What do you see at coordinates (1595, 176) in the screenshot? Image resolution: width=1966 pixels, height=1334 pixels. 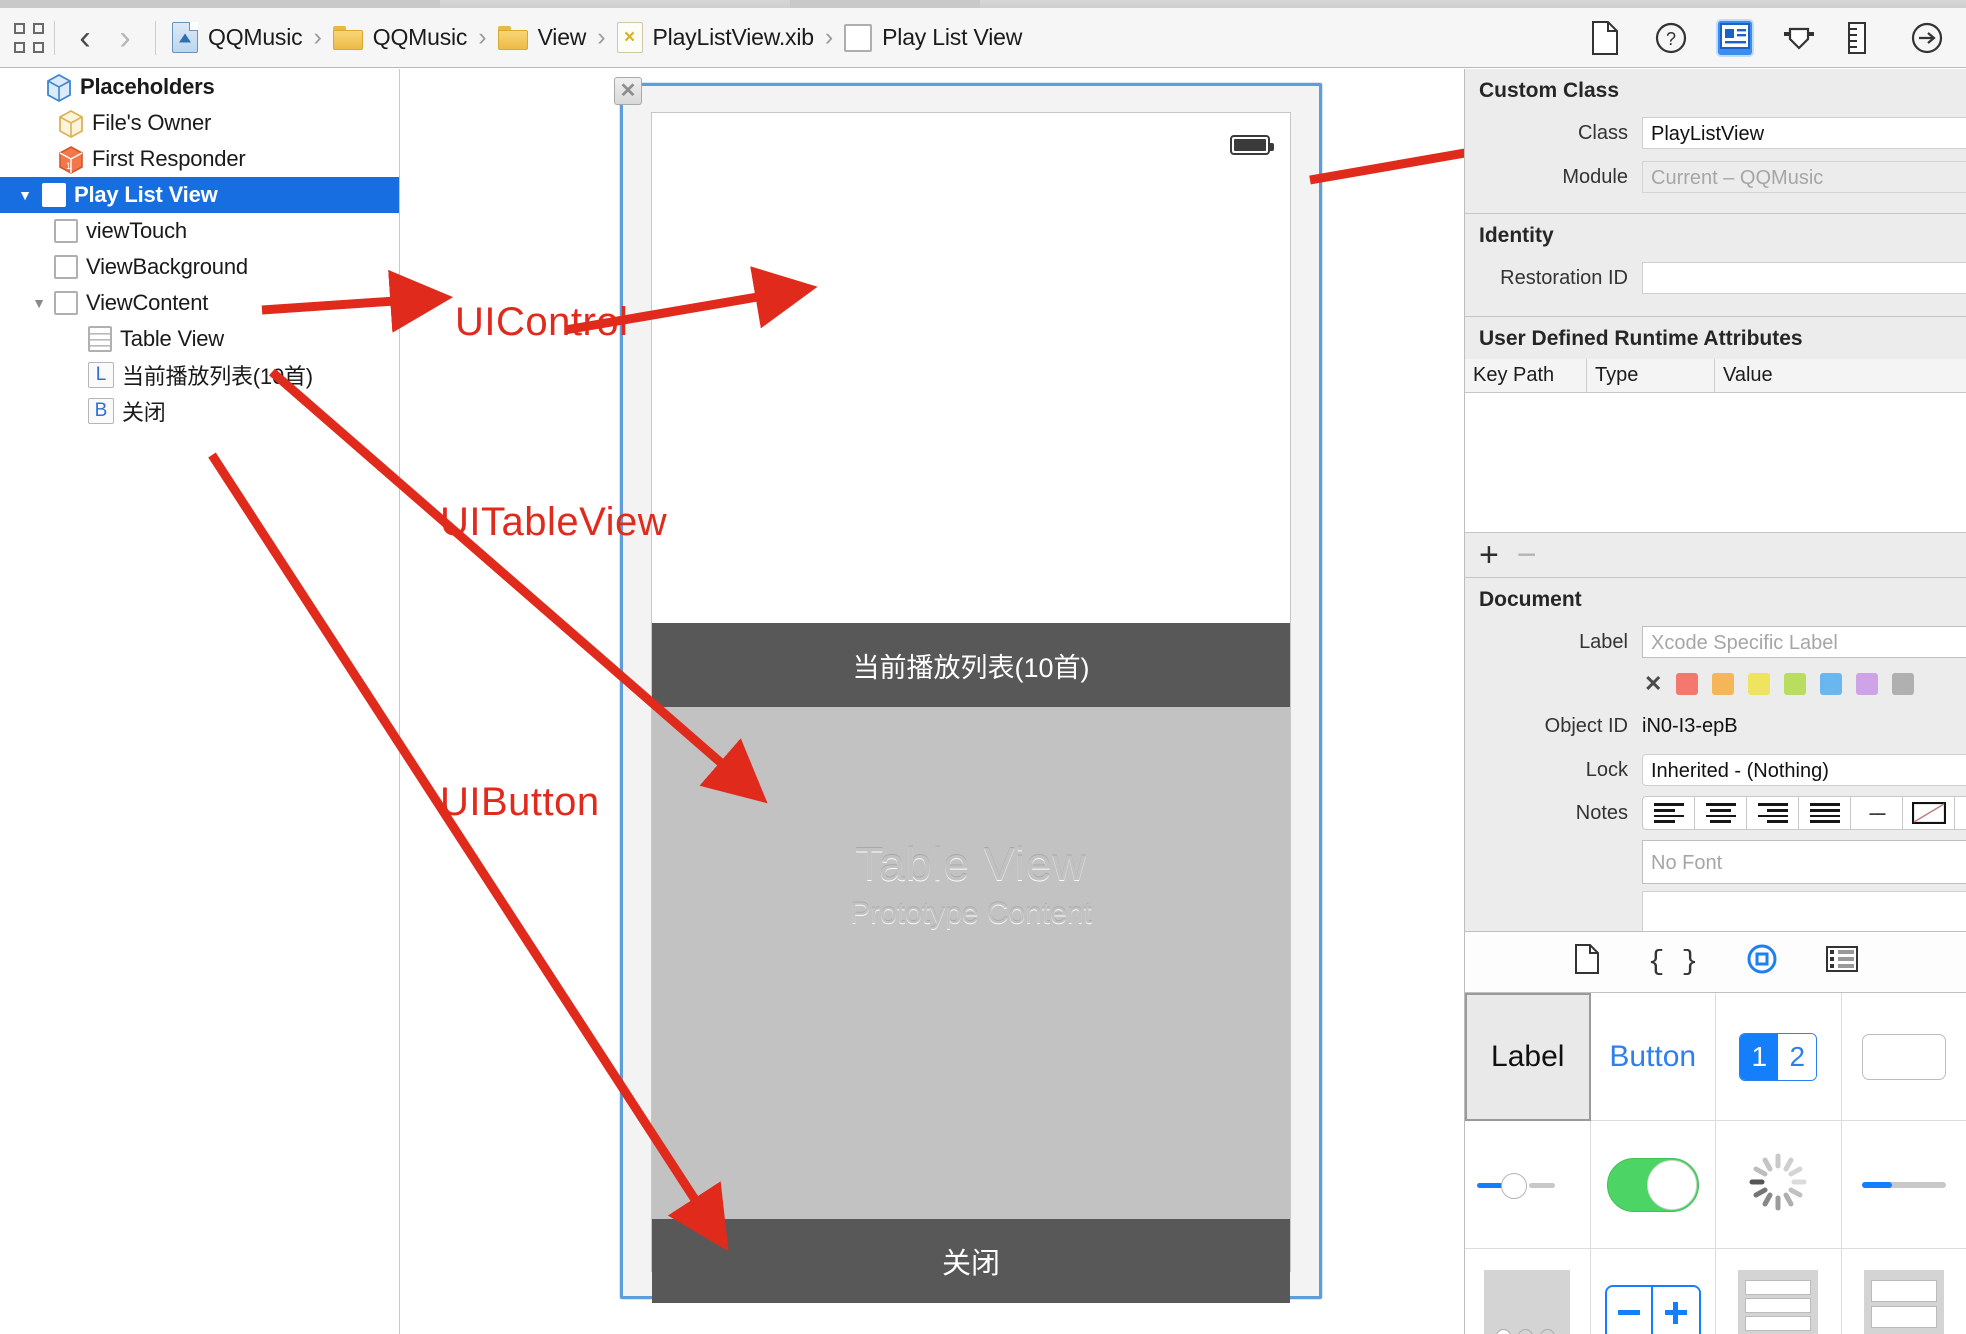 I see `module-field-label: Module` at bounding box center [1595, 176].